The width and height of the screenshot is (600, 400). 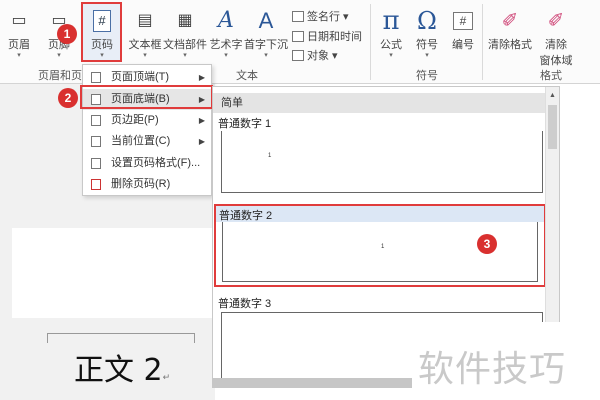 What do you see at coordinates (166, 378) in the screenshot?
I see `paragraph-mark: ↵` at bounding box center [166, 378].